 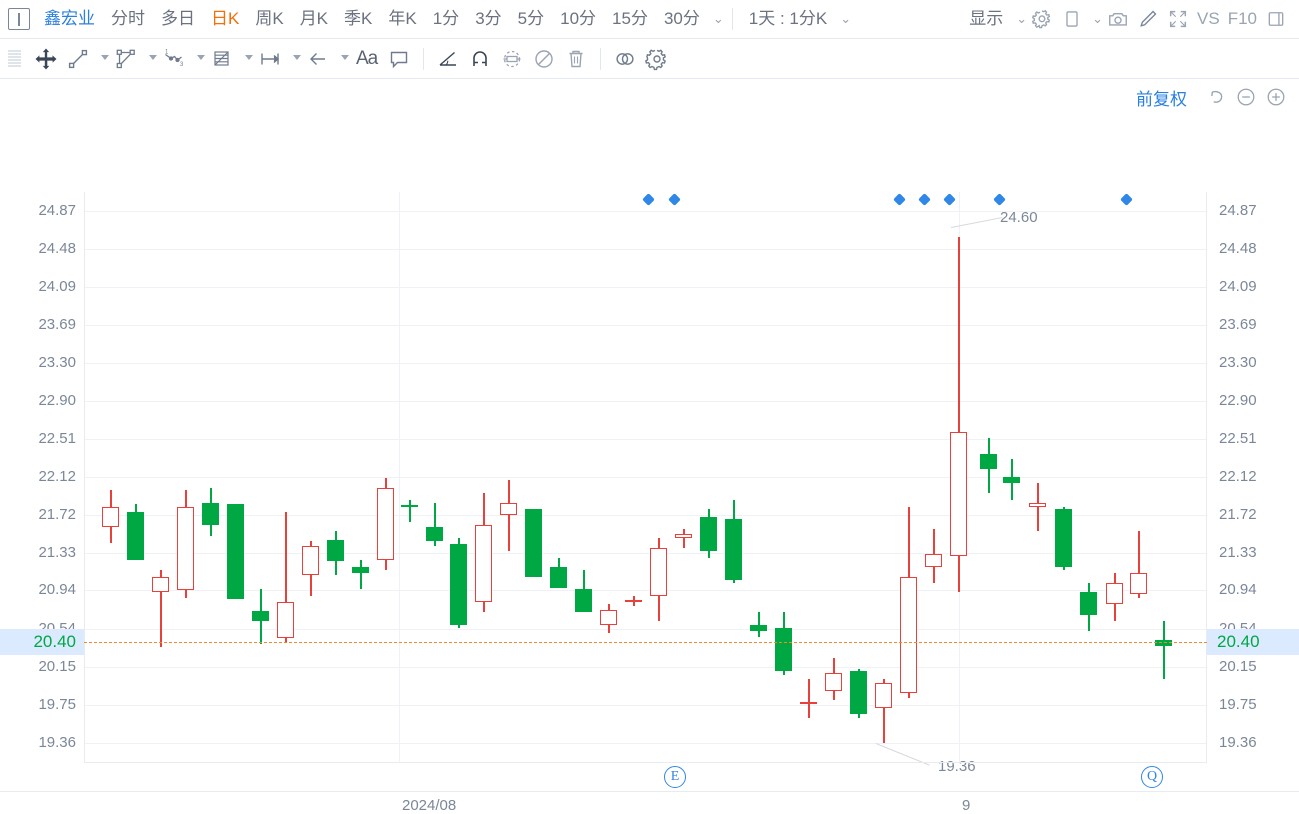 What do you see at coordinates (718, 19) in the screenshot?
I see `period-more-chevron-down-icon: ⌄` at bounding box center [718, 19].